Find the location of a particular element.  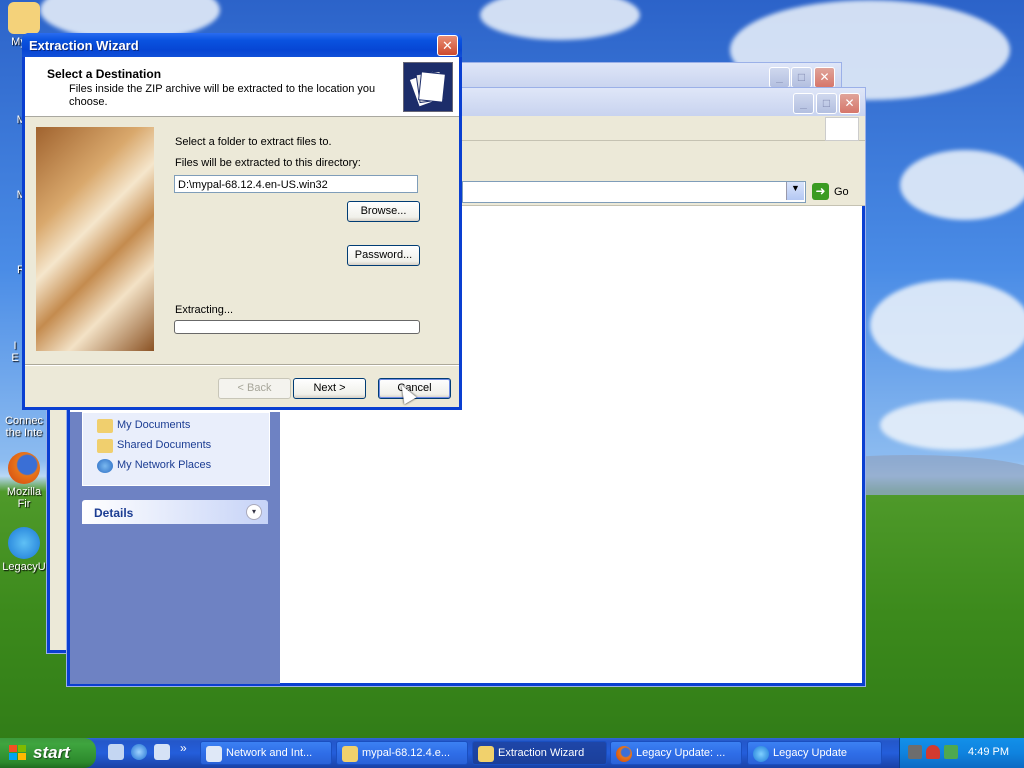

wizard-side-image is located at coordinates (95, 239).